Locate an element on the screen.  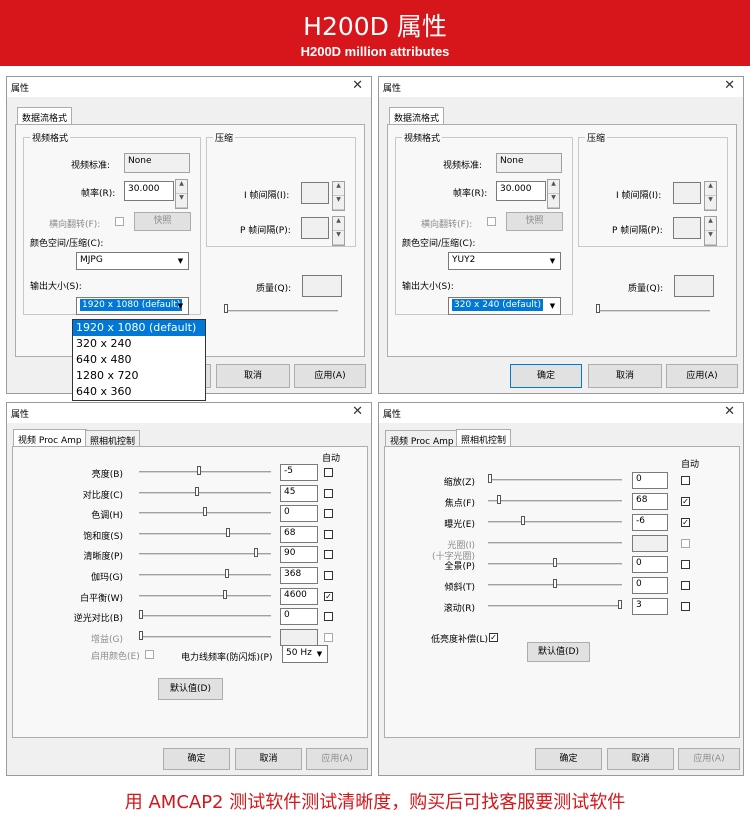
p-frame-input is located at coordinates (315, 228).